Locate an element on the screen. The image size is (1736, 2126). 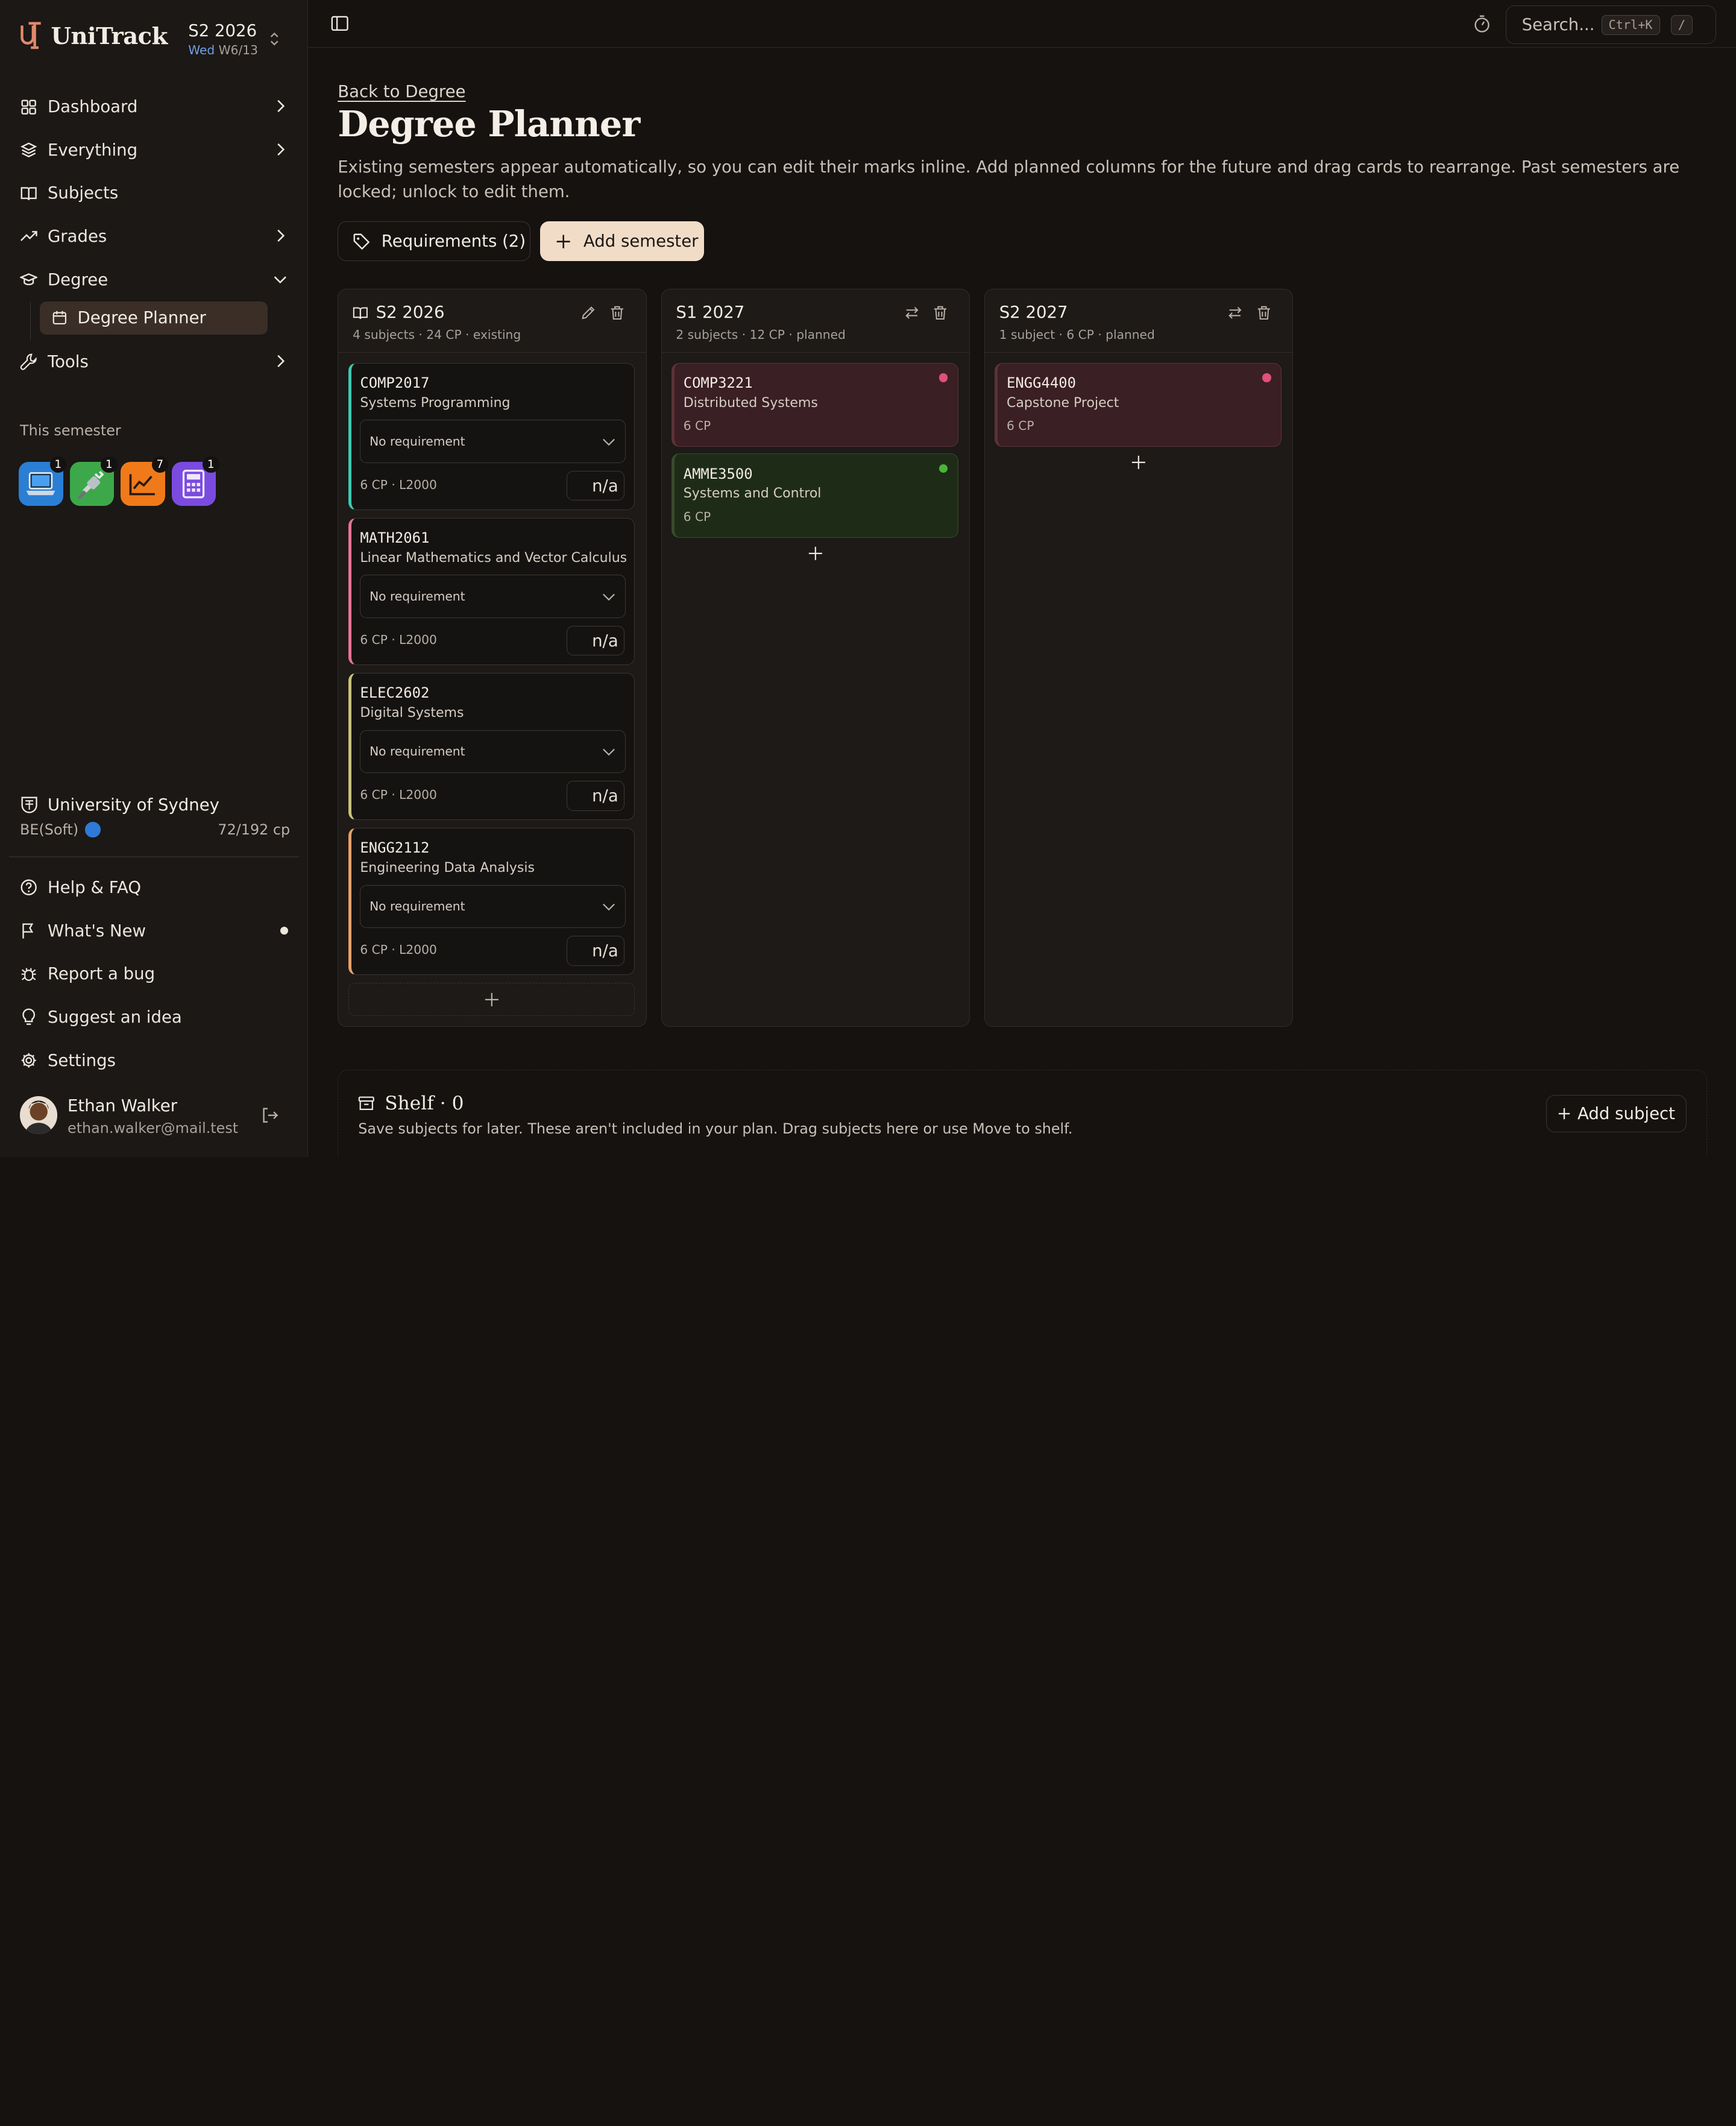
nav-item-subjects: Subjects is located at coordinates (154, 193).